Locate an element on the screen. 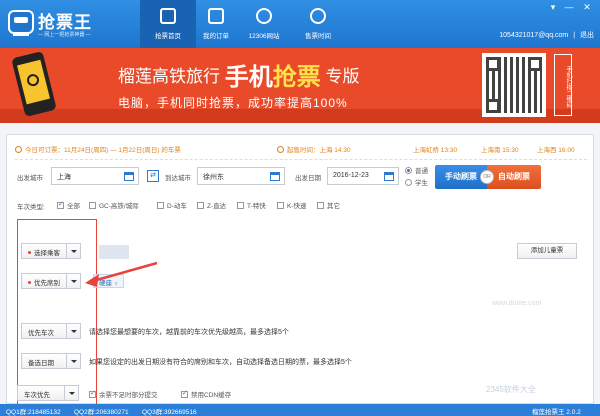 Image resolution: width=600 pixels, height=416 pixels. banner-title-big: 手机 is located at coordinates (248, 77).